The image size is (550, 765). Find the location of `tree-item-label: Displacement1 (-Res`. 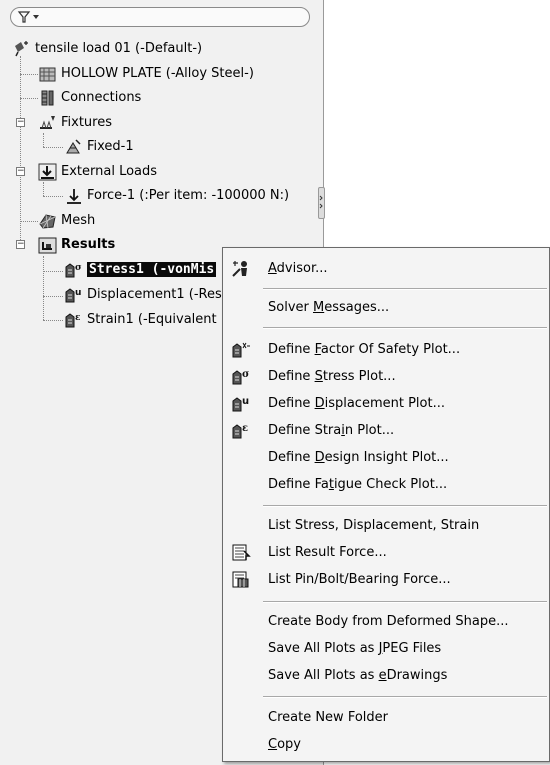

tree-item-label: Displacement1 (-Res is located at coordinates (154, 294).